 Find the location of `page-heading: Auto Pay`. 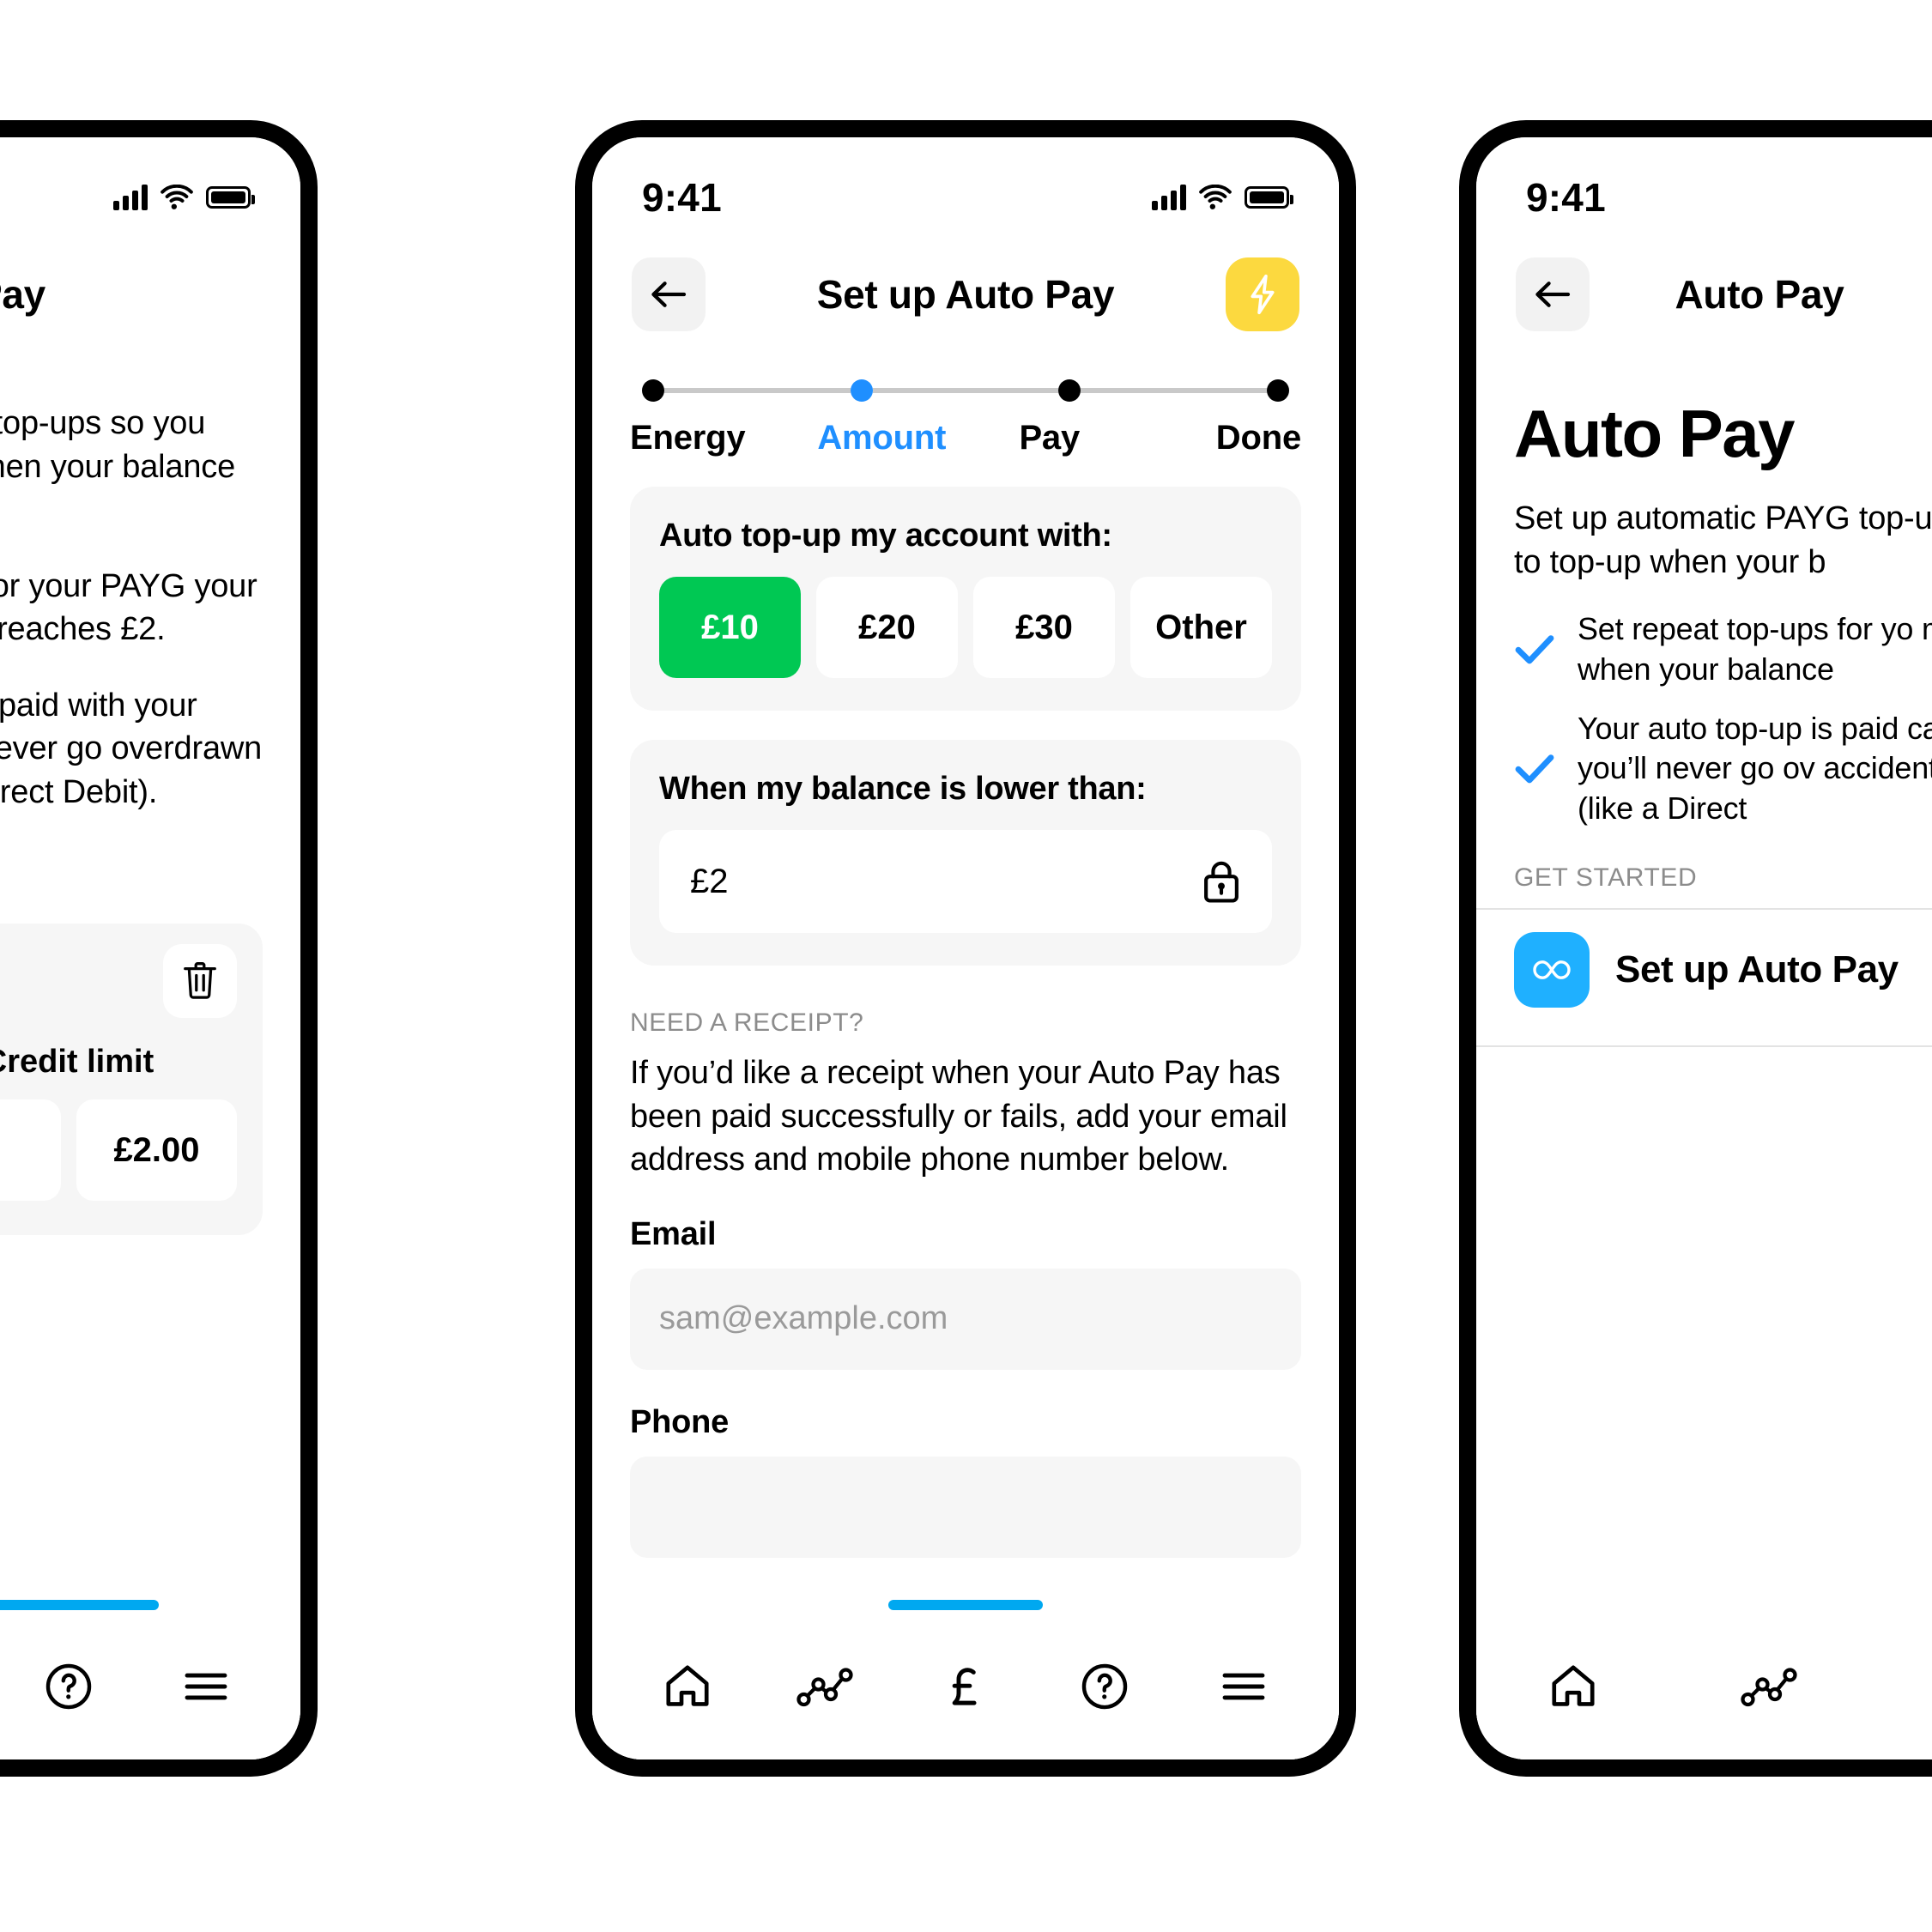

page-heading: Auto Pay is located at coordinates (1655, 434).